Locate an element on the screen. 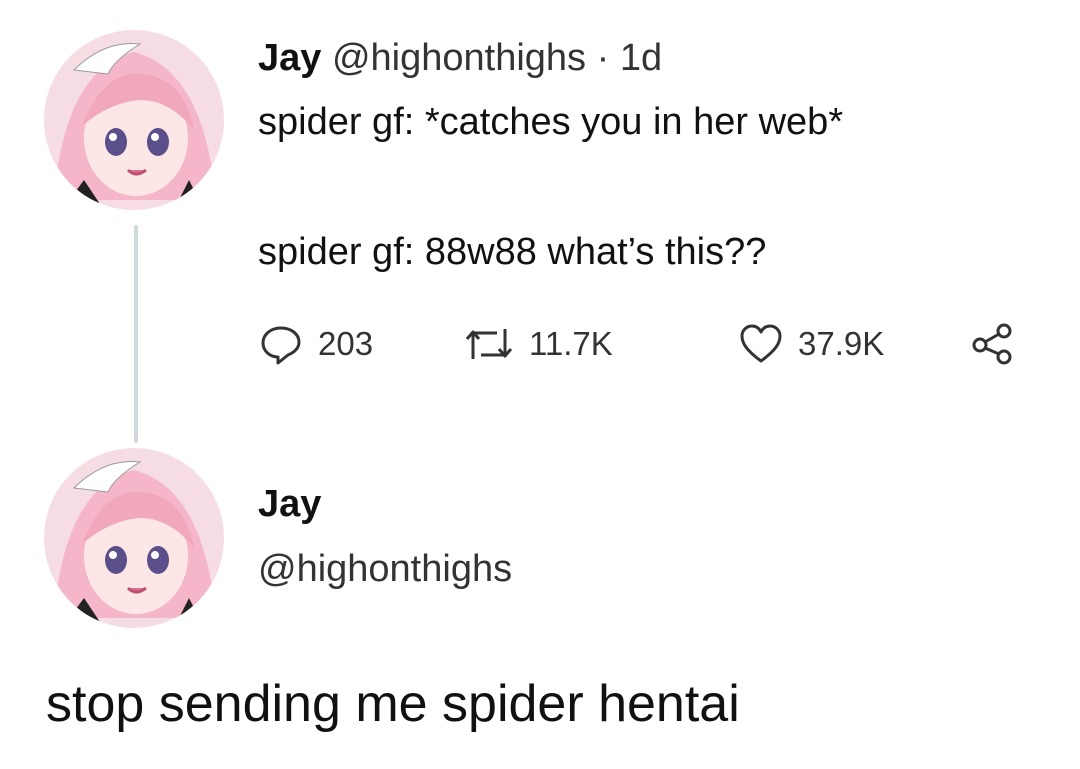 The width and height of the screenshot is (1080, 769). like-button: 37.9K is located at coordinates (811, 344).